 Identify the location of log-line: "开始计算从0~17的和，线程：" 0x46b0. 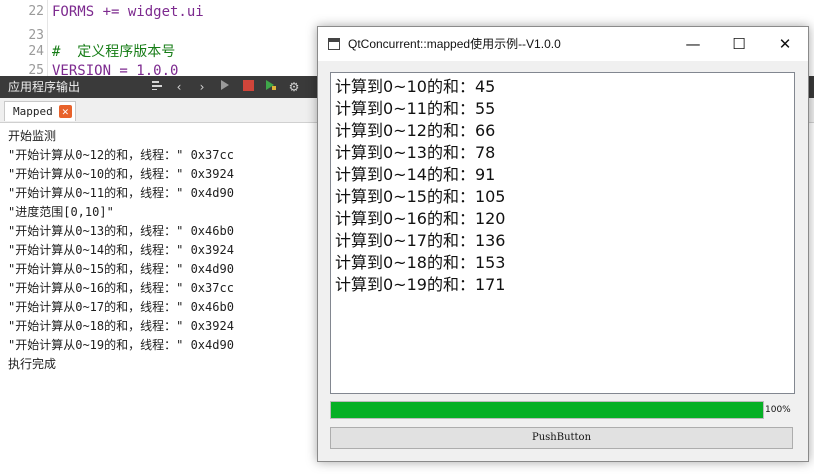
(121, 307).